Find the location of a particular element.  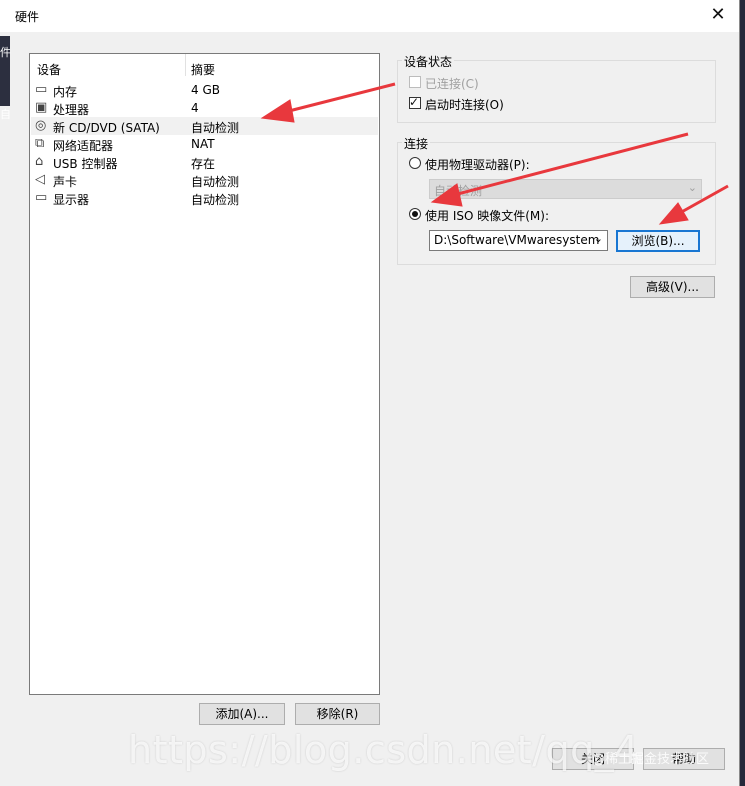

device-row: ⌂ USB 控制器 存在 is located at coordinates (204, 162).